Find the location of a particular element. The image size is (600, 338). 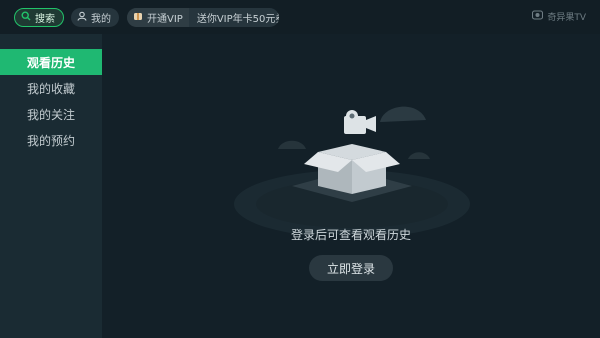

sidebar-item-label: 我的预约 is located at coordinates (50, 140).